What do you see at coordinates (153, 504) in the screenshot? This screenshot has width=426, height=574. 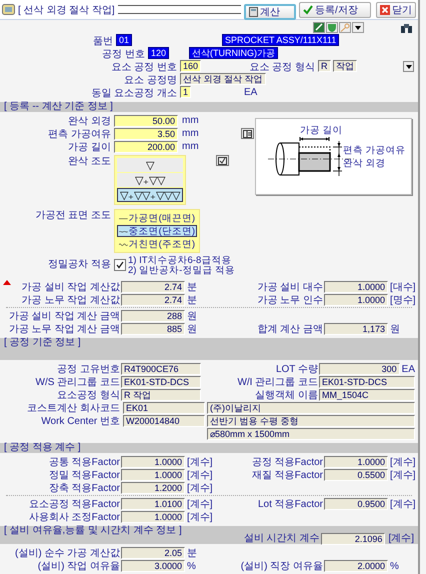 I see `value-field: 1.0100` at bounding box center [153, 504].